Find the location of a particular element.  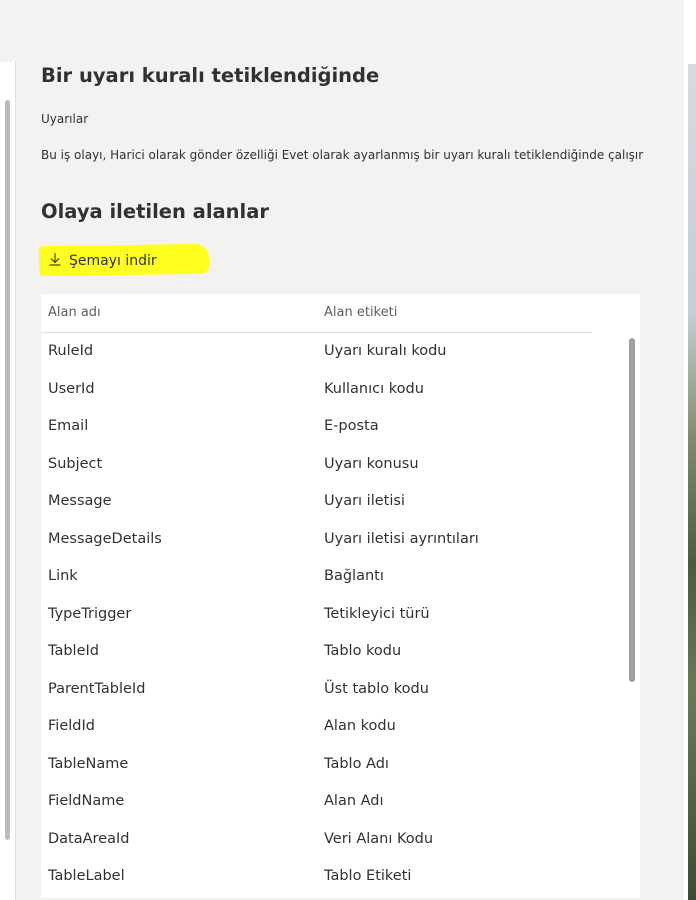

table-row: Email E-posta is located at coordinates (336, 427).